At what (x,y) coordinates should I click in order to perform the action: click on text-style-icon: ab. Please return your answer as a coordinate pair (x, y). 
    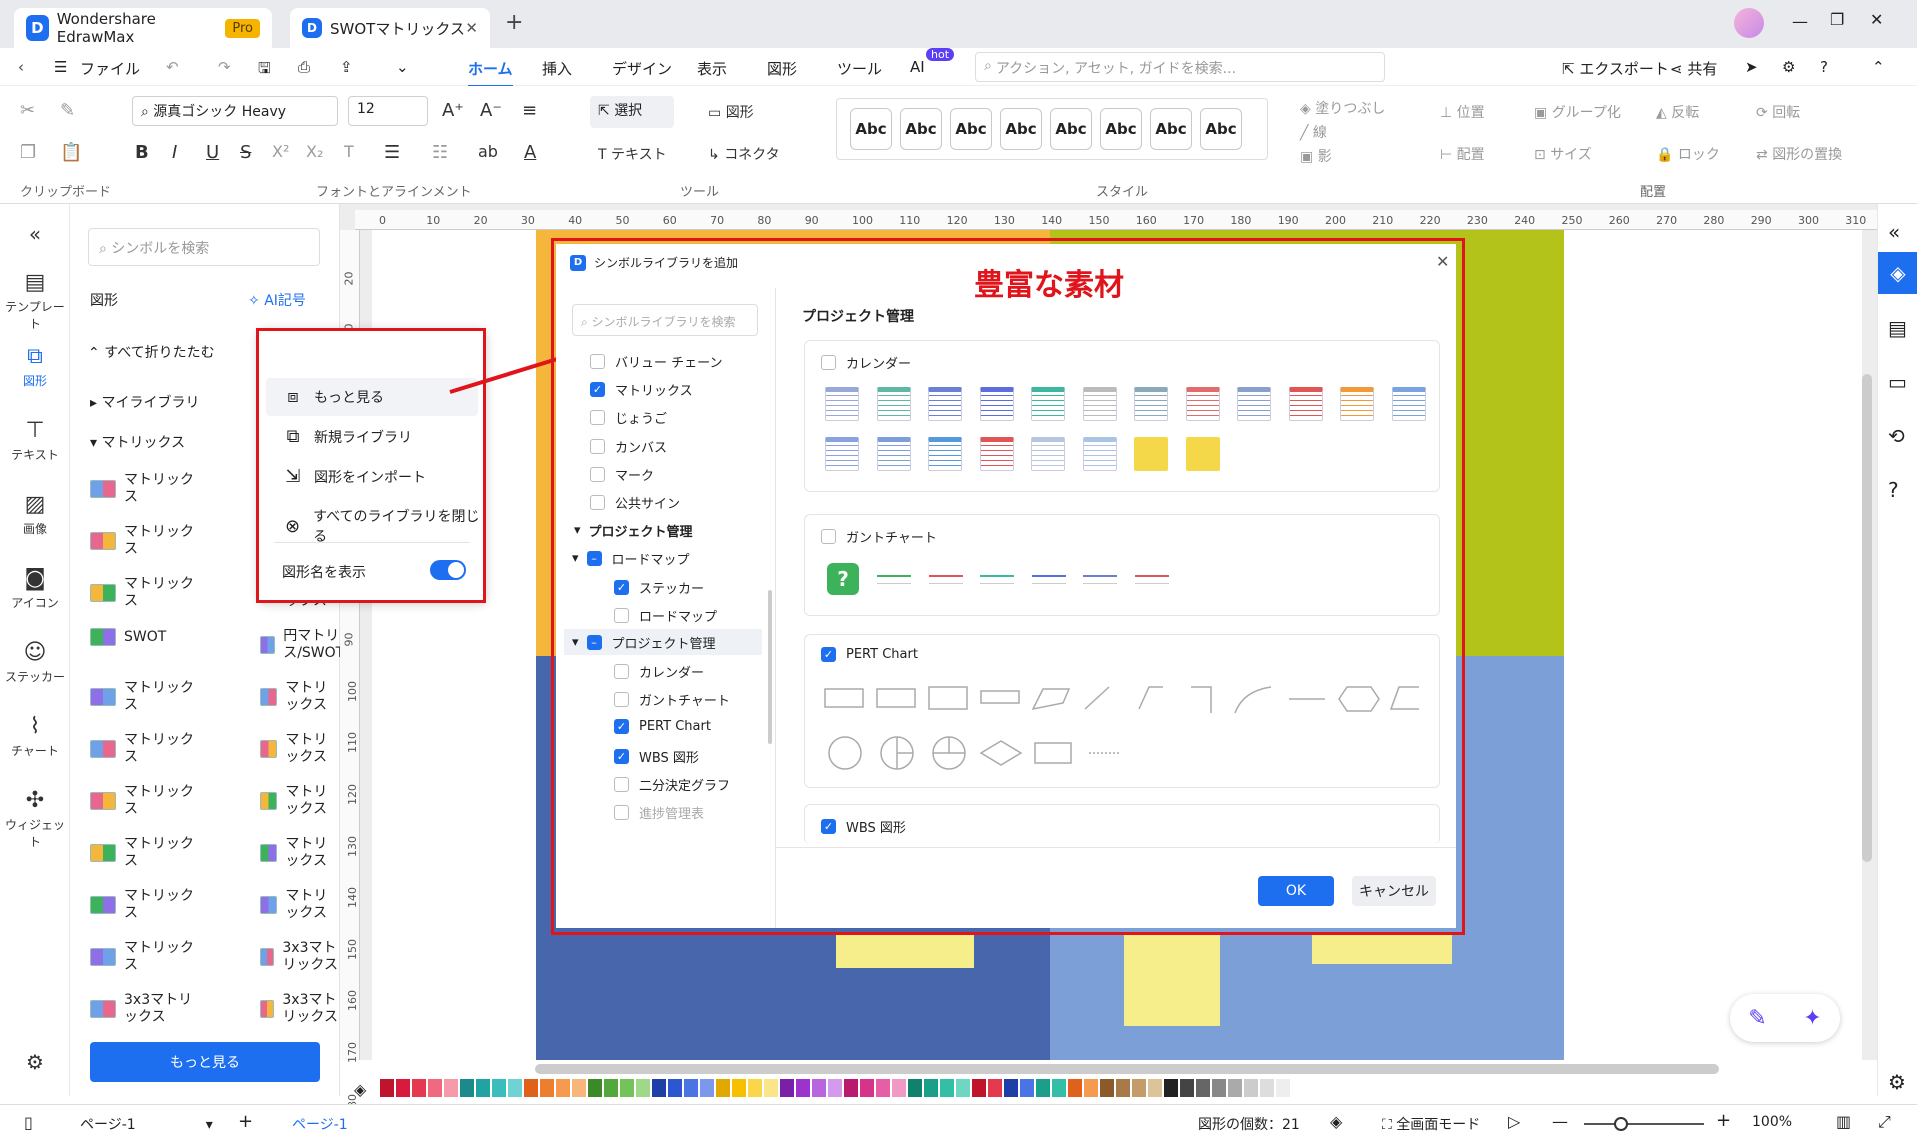
    Looking at the image, I should click on (488, 151).